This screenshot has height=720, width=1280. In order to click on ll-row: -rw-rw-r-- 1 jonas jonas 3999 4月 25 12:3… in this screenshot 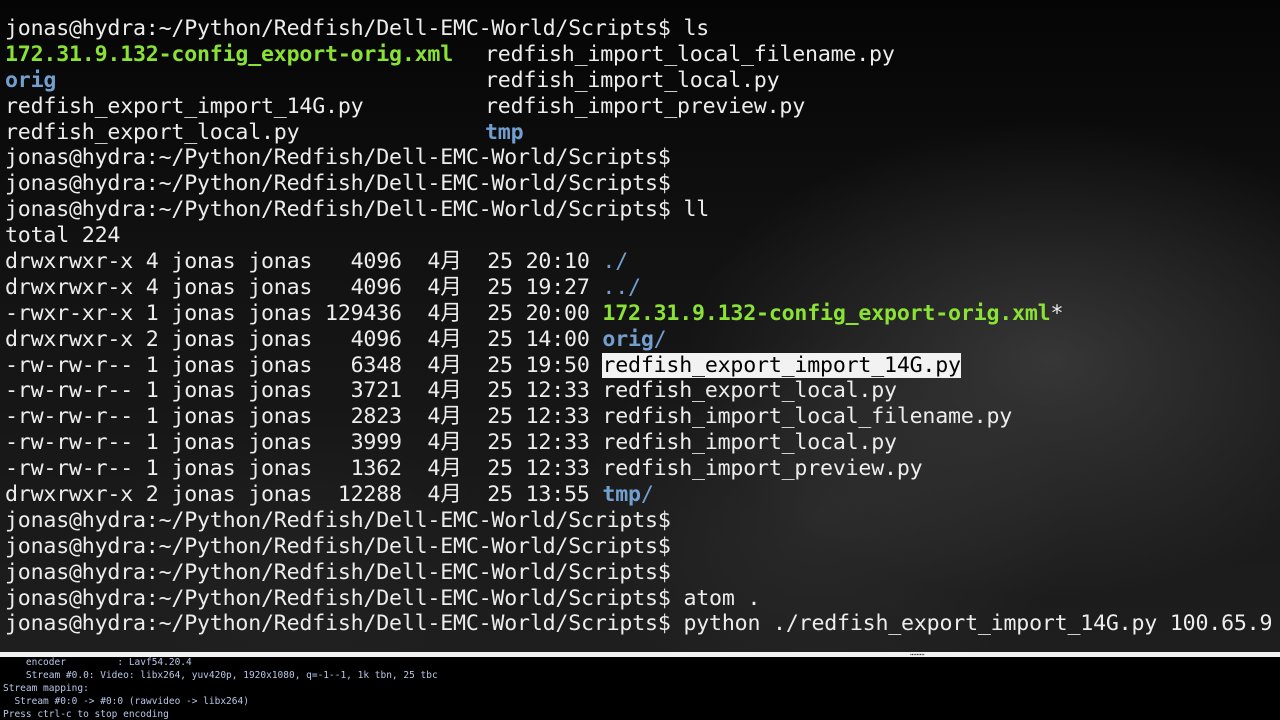, I will do `click(638, 443)`.